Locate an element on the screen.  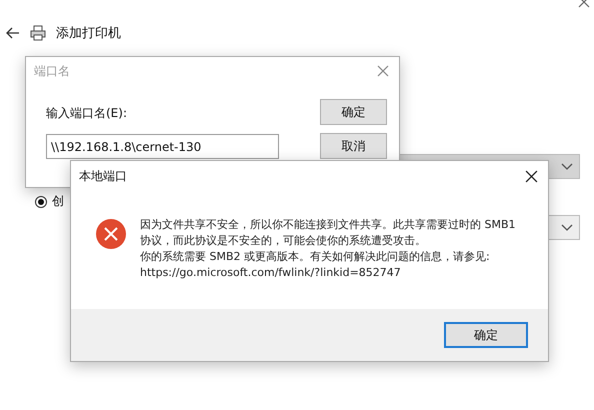
radio-label: 创 is located at coordinates (58, 201).